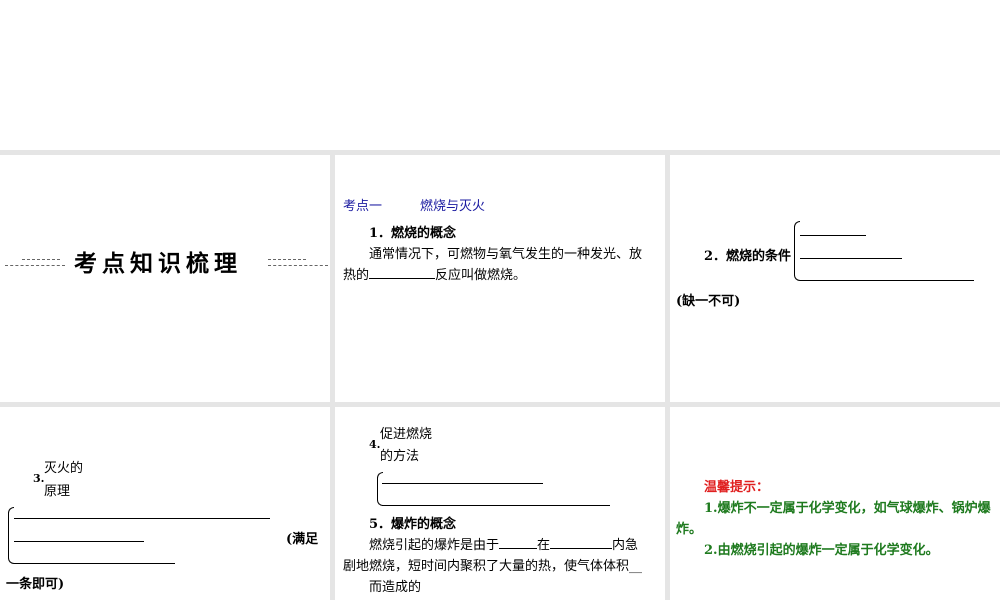 The height and width of the screenshot is (600, 1000). I want to click on label: 促进燃烧, so click(406, 434).